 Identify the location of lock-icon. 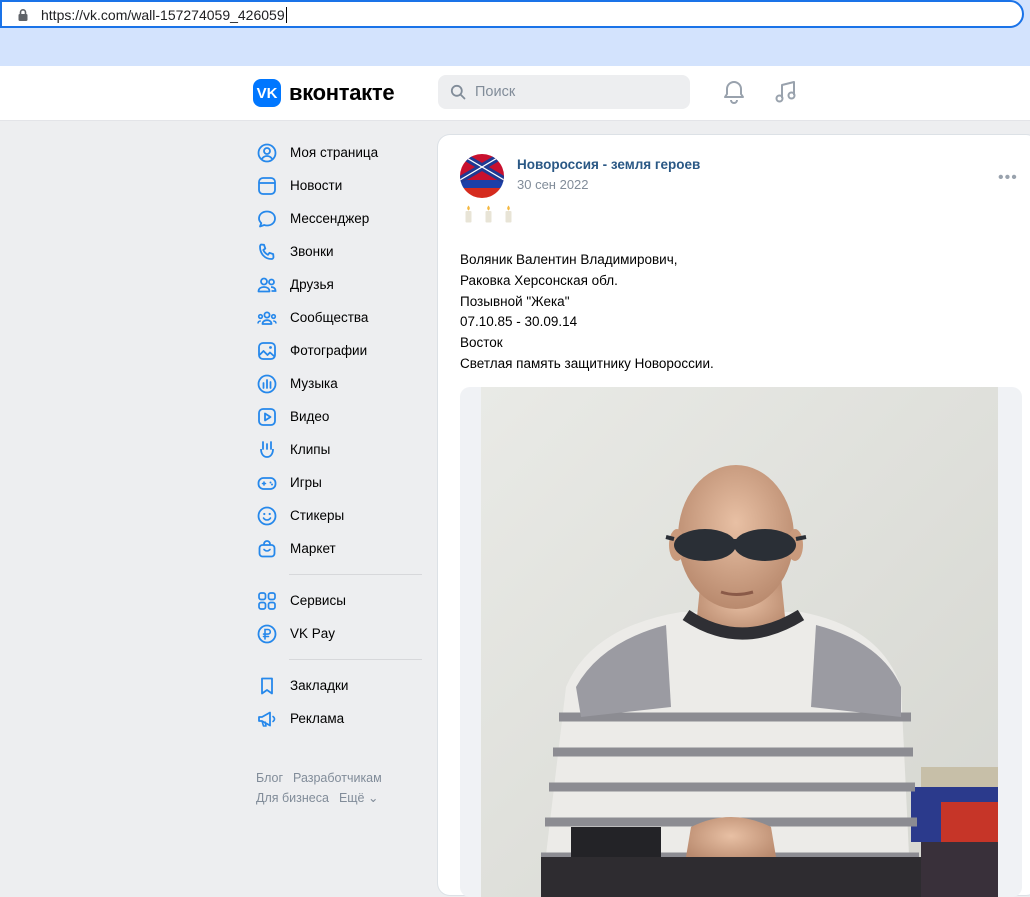
(23, 15).